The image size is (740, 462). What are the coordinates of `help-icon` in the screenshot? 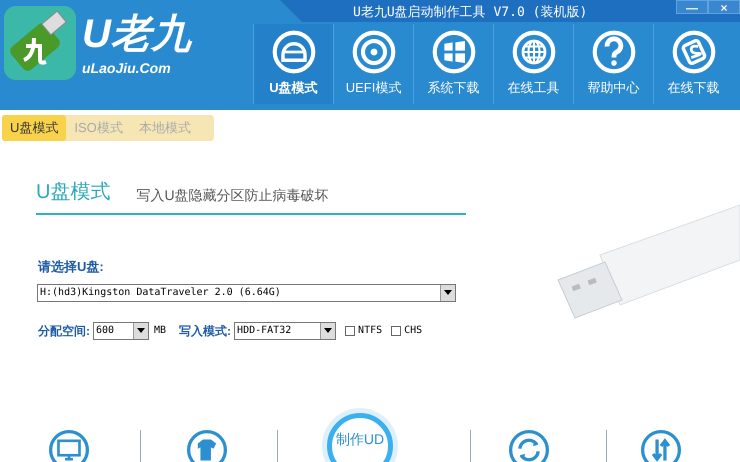 It's located at (614, 52).